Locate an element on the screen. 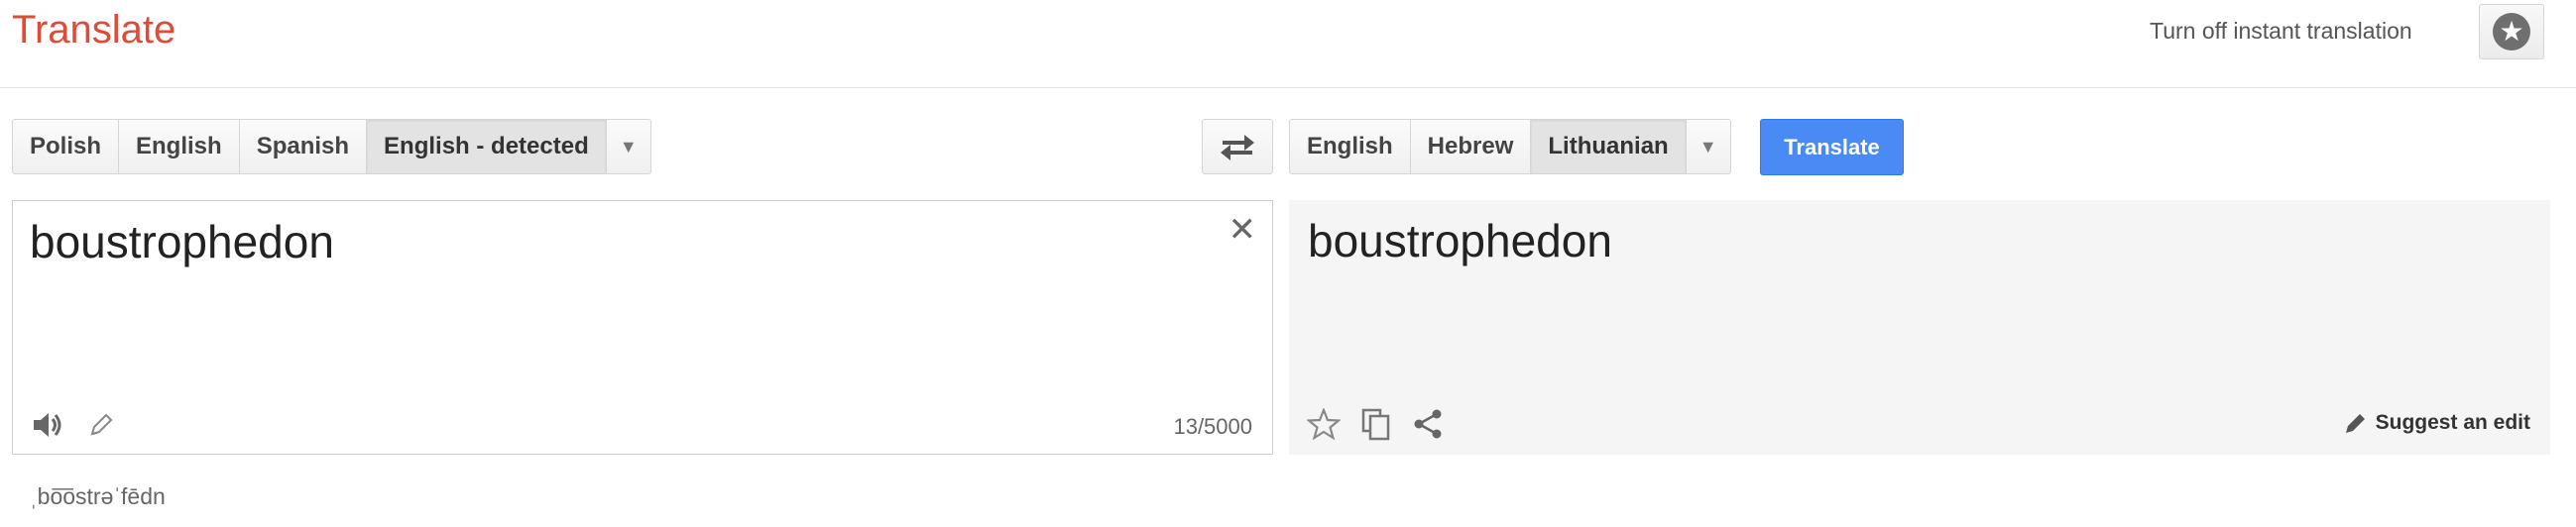  star-outline-icon is located at coordinates (1324, 424).